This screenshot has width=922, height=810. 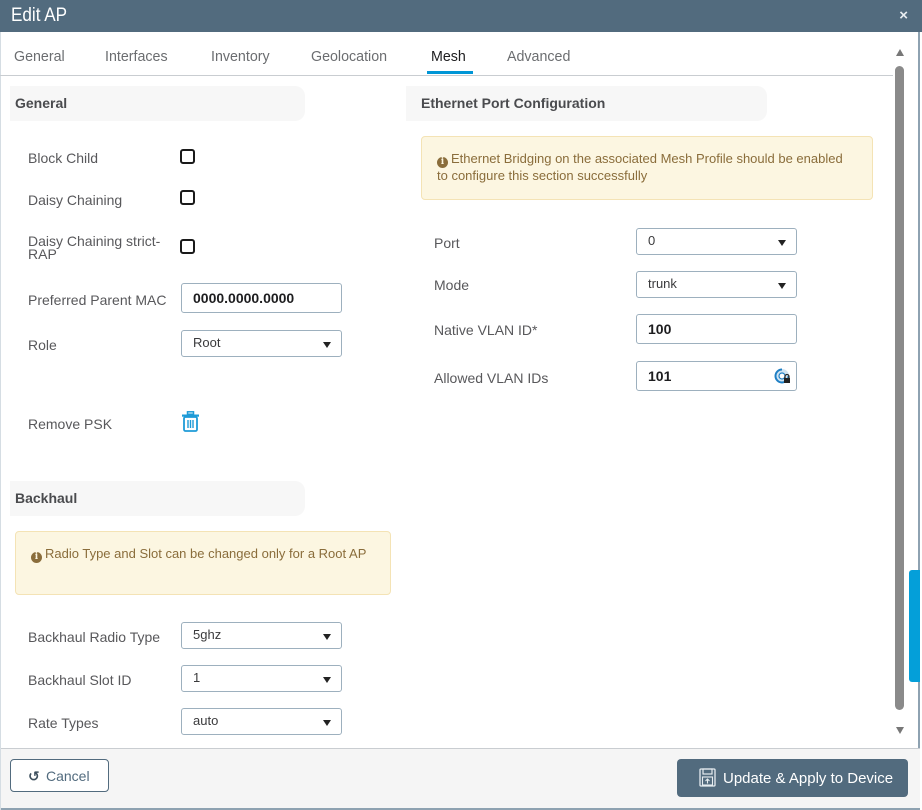 What do you see at coordinates (41, 103) in the screenshot?
I see `general-section-title: General` at bounding box center [41, 103].